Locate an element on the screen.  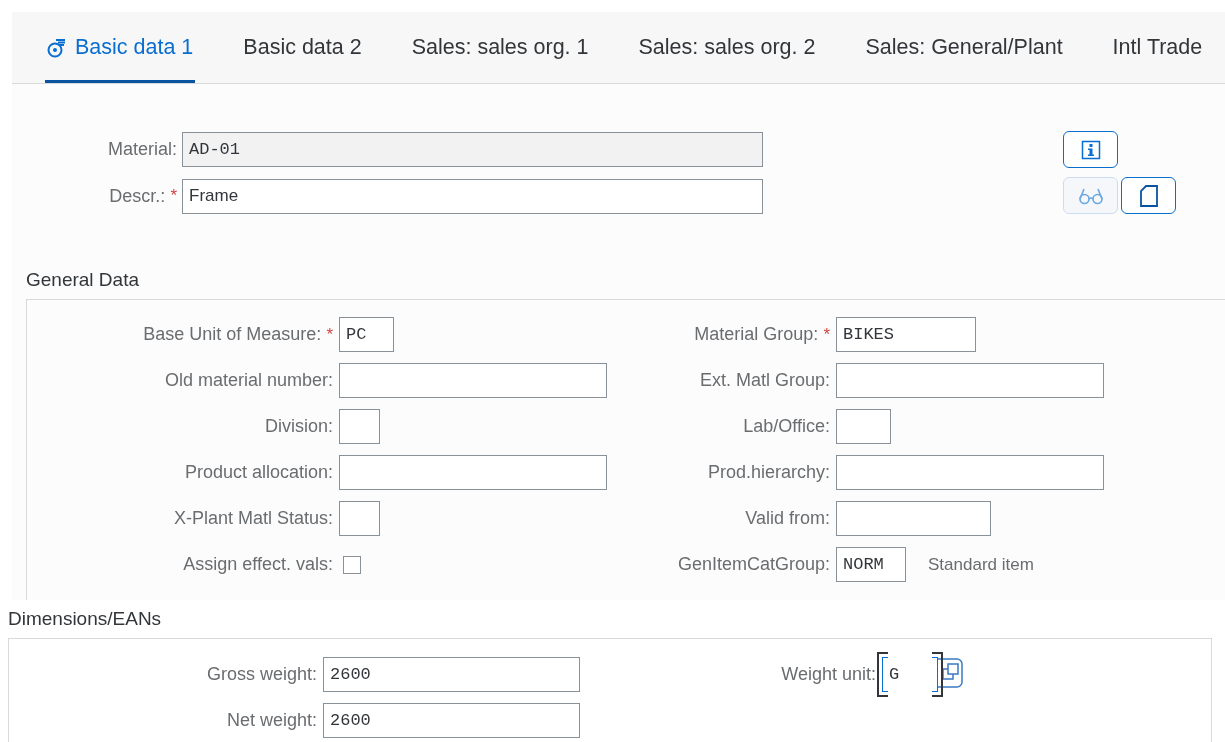
field-description: Standard item is located at coordinates (981, 564).